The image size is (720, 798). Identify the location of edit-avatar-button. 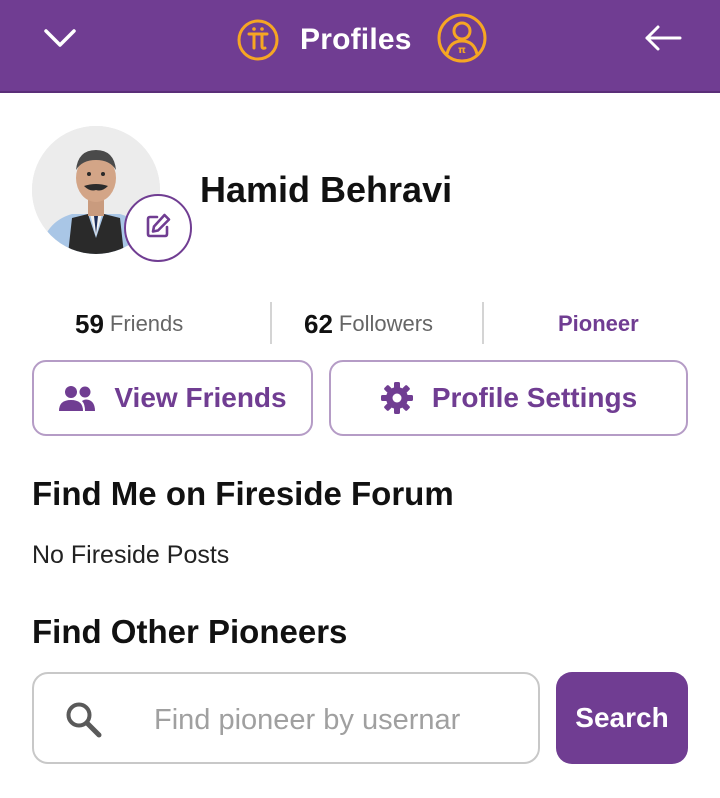
(158, 228).